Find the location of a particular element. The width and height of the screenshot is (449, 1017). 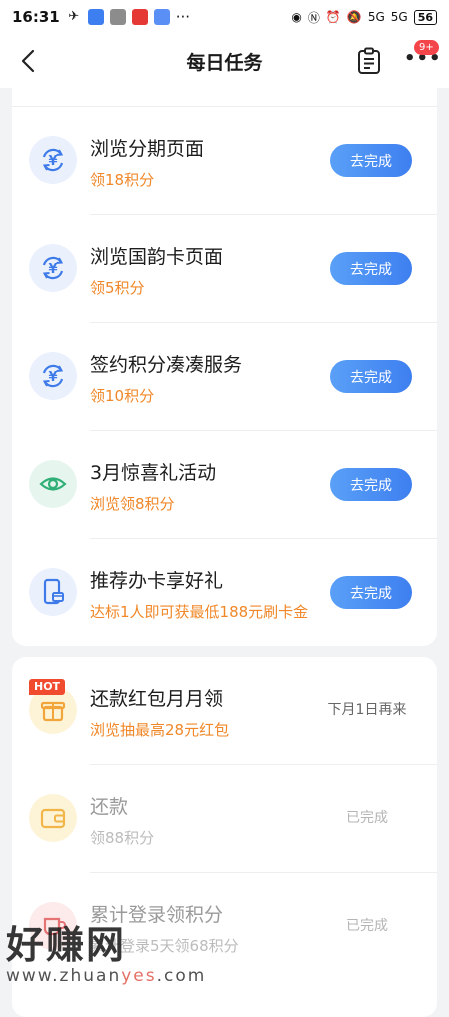

battery-indicator: 56 is located at coordinates (425, 17).